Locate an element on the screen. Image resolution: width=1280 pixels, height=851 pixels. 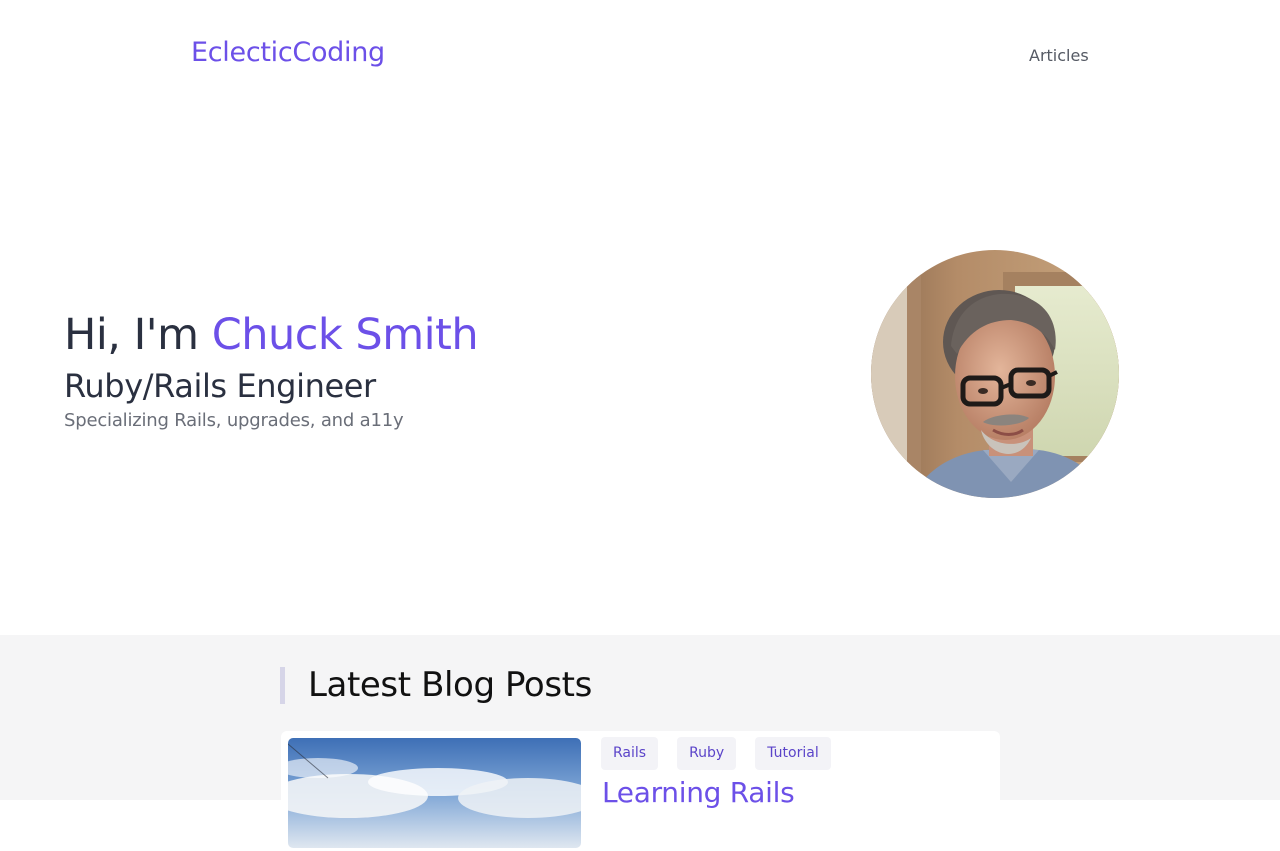
hero-tagline: Specializing Rails, upgrades, and a11y is located at coordinates (234, 420).